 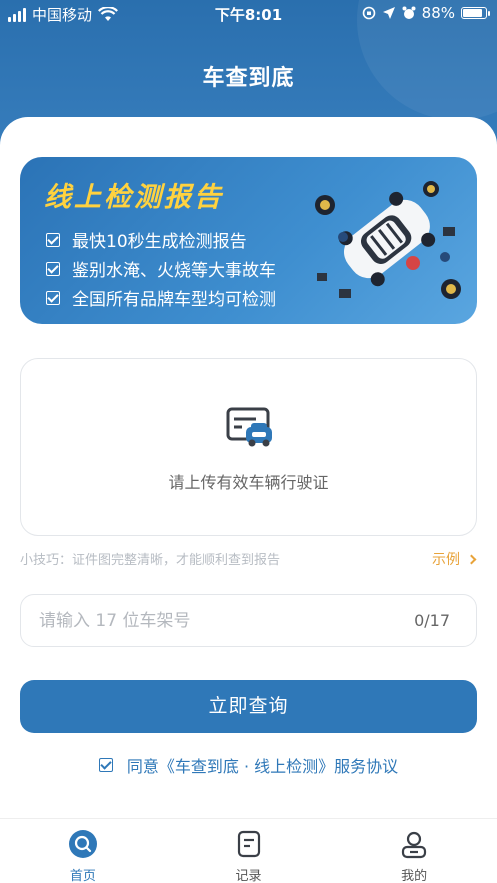 I want to click on banner-feature-text: 全国所有品牌车型均可检测, so click(x=174, y=300).